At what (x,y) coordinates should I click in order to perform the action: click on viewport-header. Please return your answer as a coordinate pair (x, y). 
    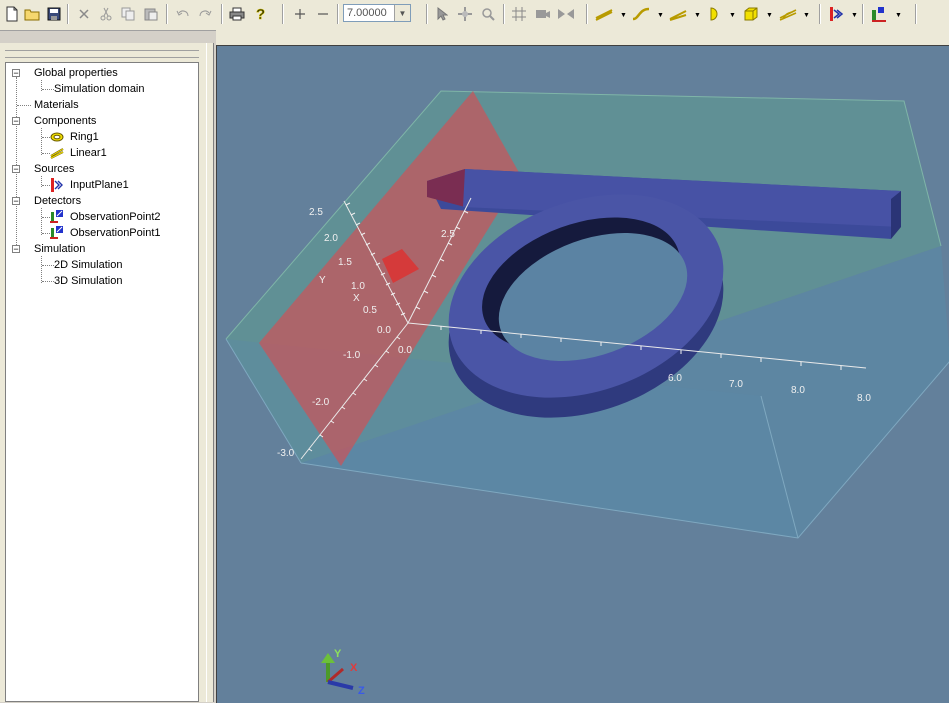
    Looking at the image, I should click on (582, 37).